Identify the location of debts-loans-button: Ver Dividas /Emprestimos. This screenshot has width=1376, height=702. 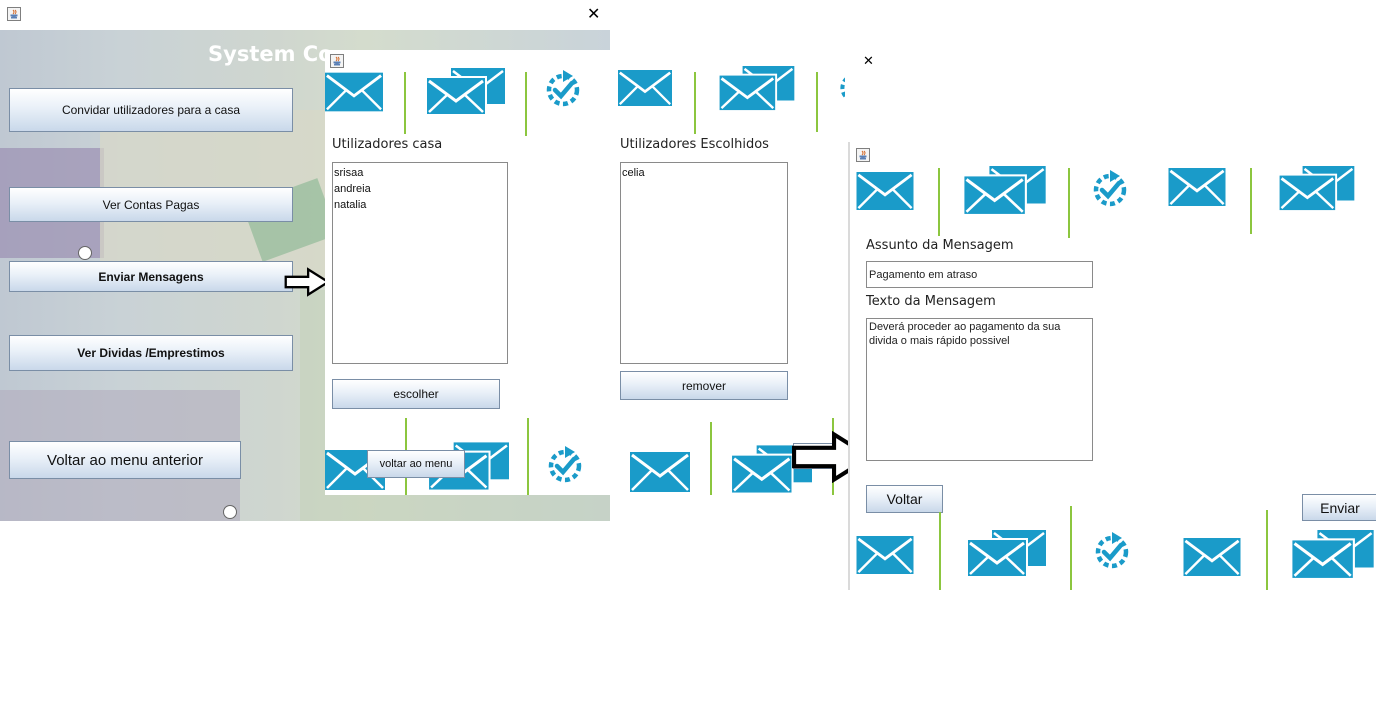
(151, 353).